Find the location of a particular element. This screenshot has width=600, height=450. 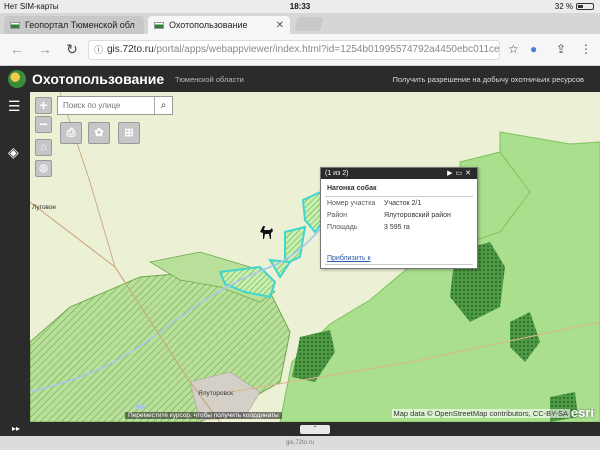

tab-label: Геопортал Тюменской обл is located at coordinates (80, 25).